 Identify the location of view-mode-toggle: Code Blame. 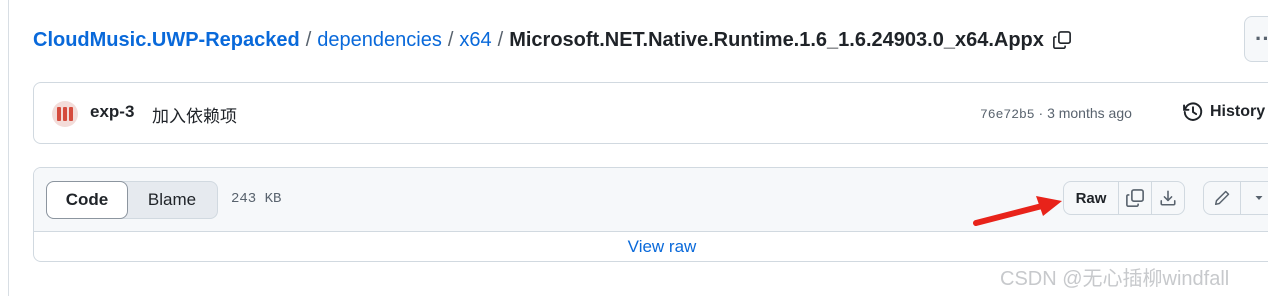
(132, 200).